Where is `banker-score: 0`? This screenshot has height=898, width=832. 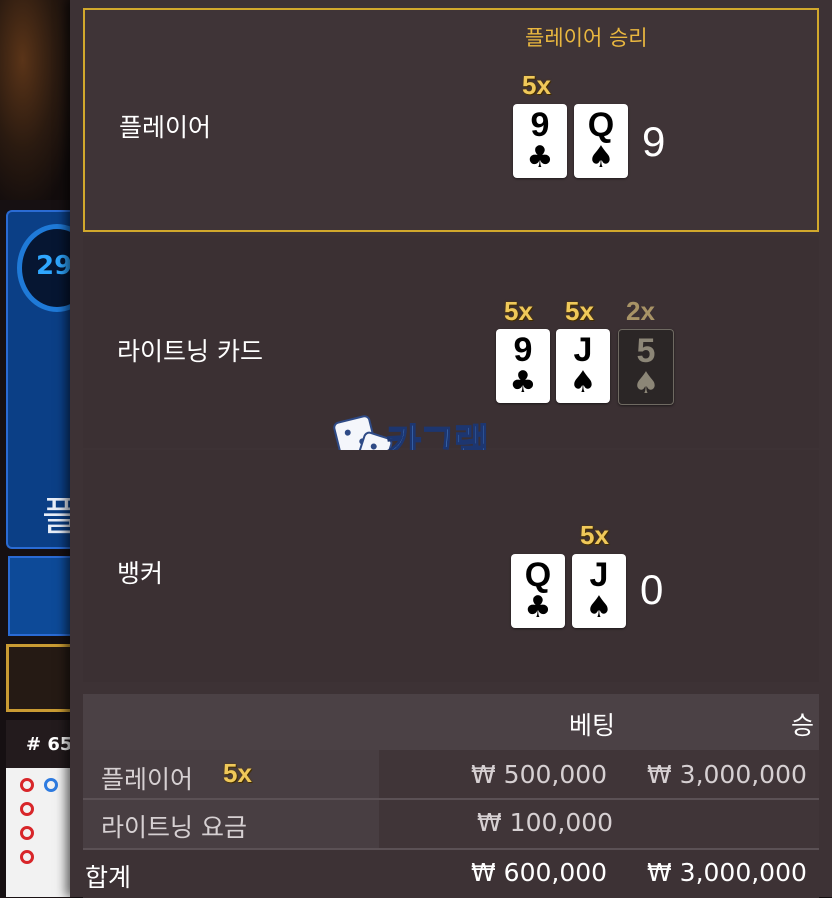 banker-score: 0 is located at coordinates (652, 589).